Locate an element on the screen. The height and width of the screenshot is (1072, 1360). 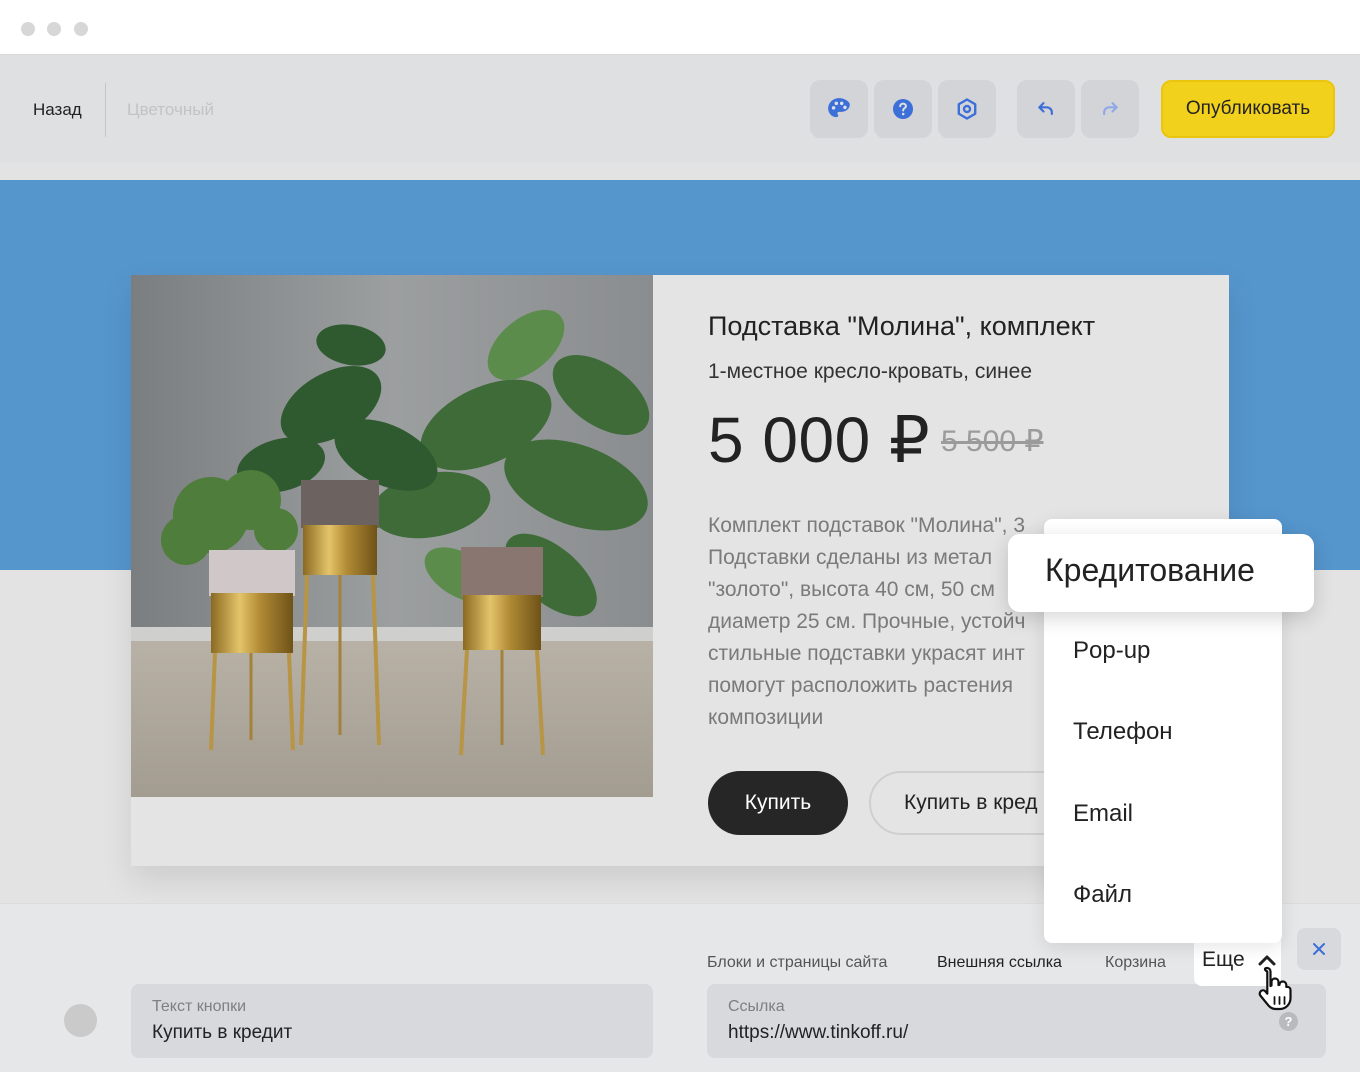
menu-item-file: Файл is located at coordinates (1102, 895).